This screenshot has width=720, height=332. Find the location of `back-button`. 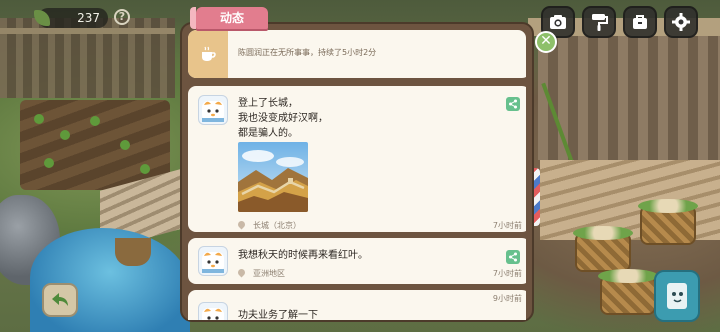

back-button is located at coordinates (60, 300).